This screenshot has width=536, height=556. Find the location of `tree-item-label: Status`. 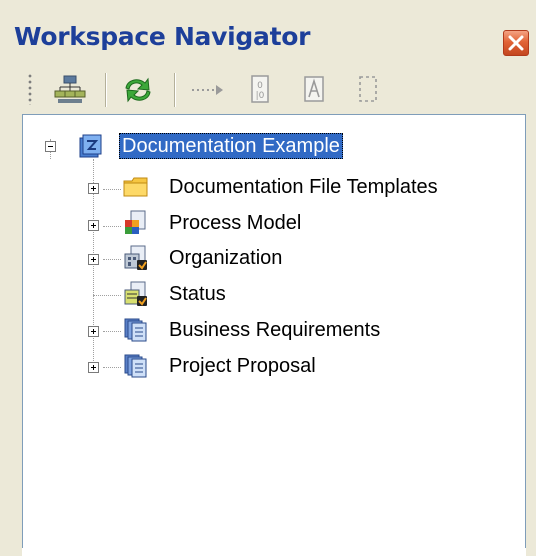

tree-item-label: Status is located at coordinates (197, 294).